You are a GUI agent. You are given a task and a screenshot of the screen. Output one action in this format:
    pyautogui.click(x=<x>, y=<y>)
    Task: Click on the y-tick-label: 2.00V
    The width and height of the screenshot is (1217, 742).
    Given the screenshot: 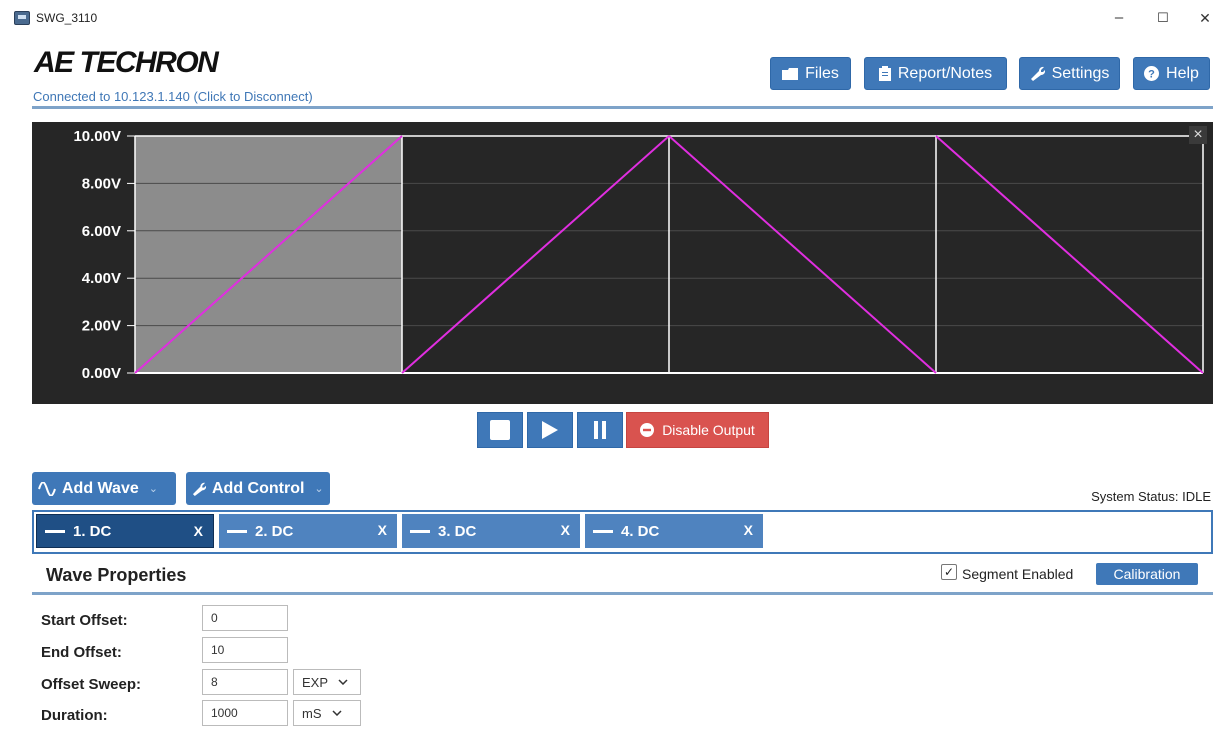 What is the action you would take?
    pyautogui.click(x=101, y=326)
    